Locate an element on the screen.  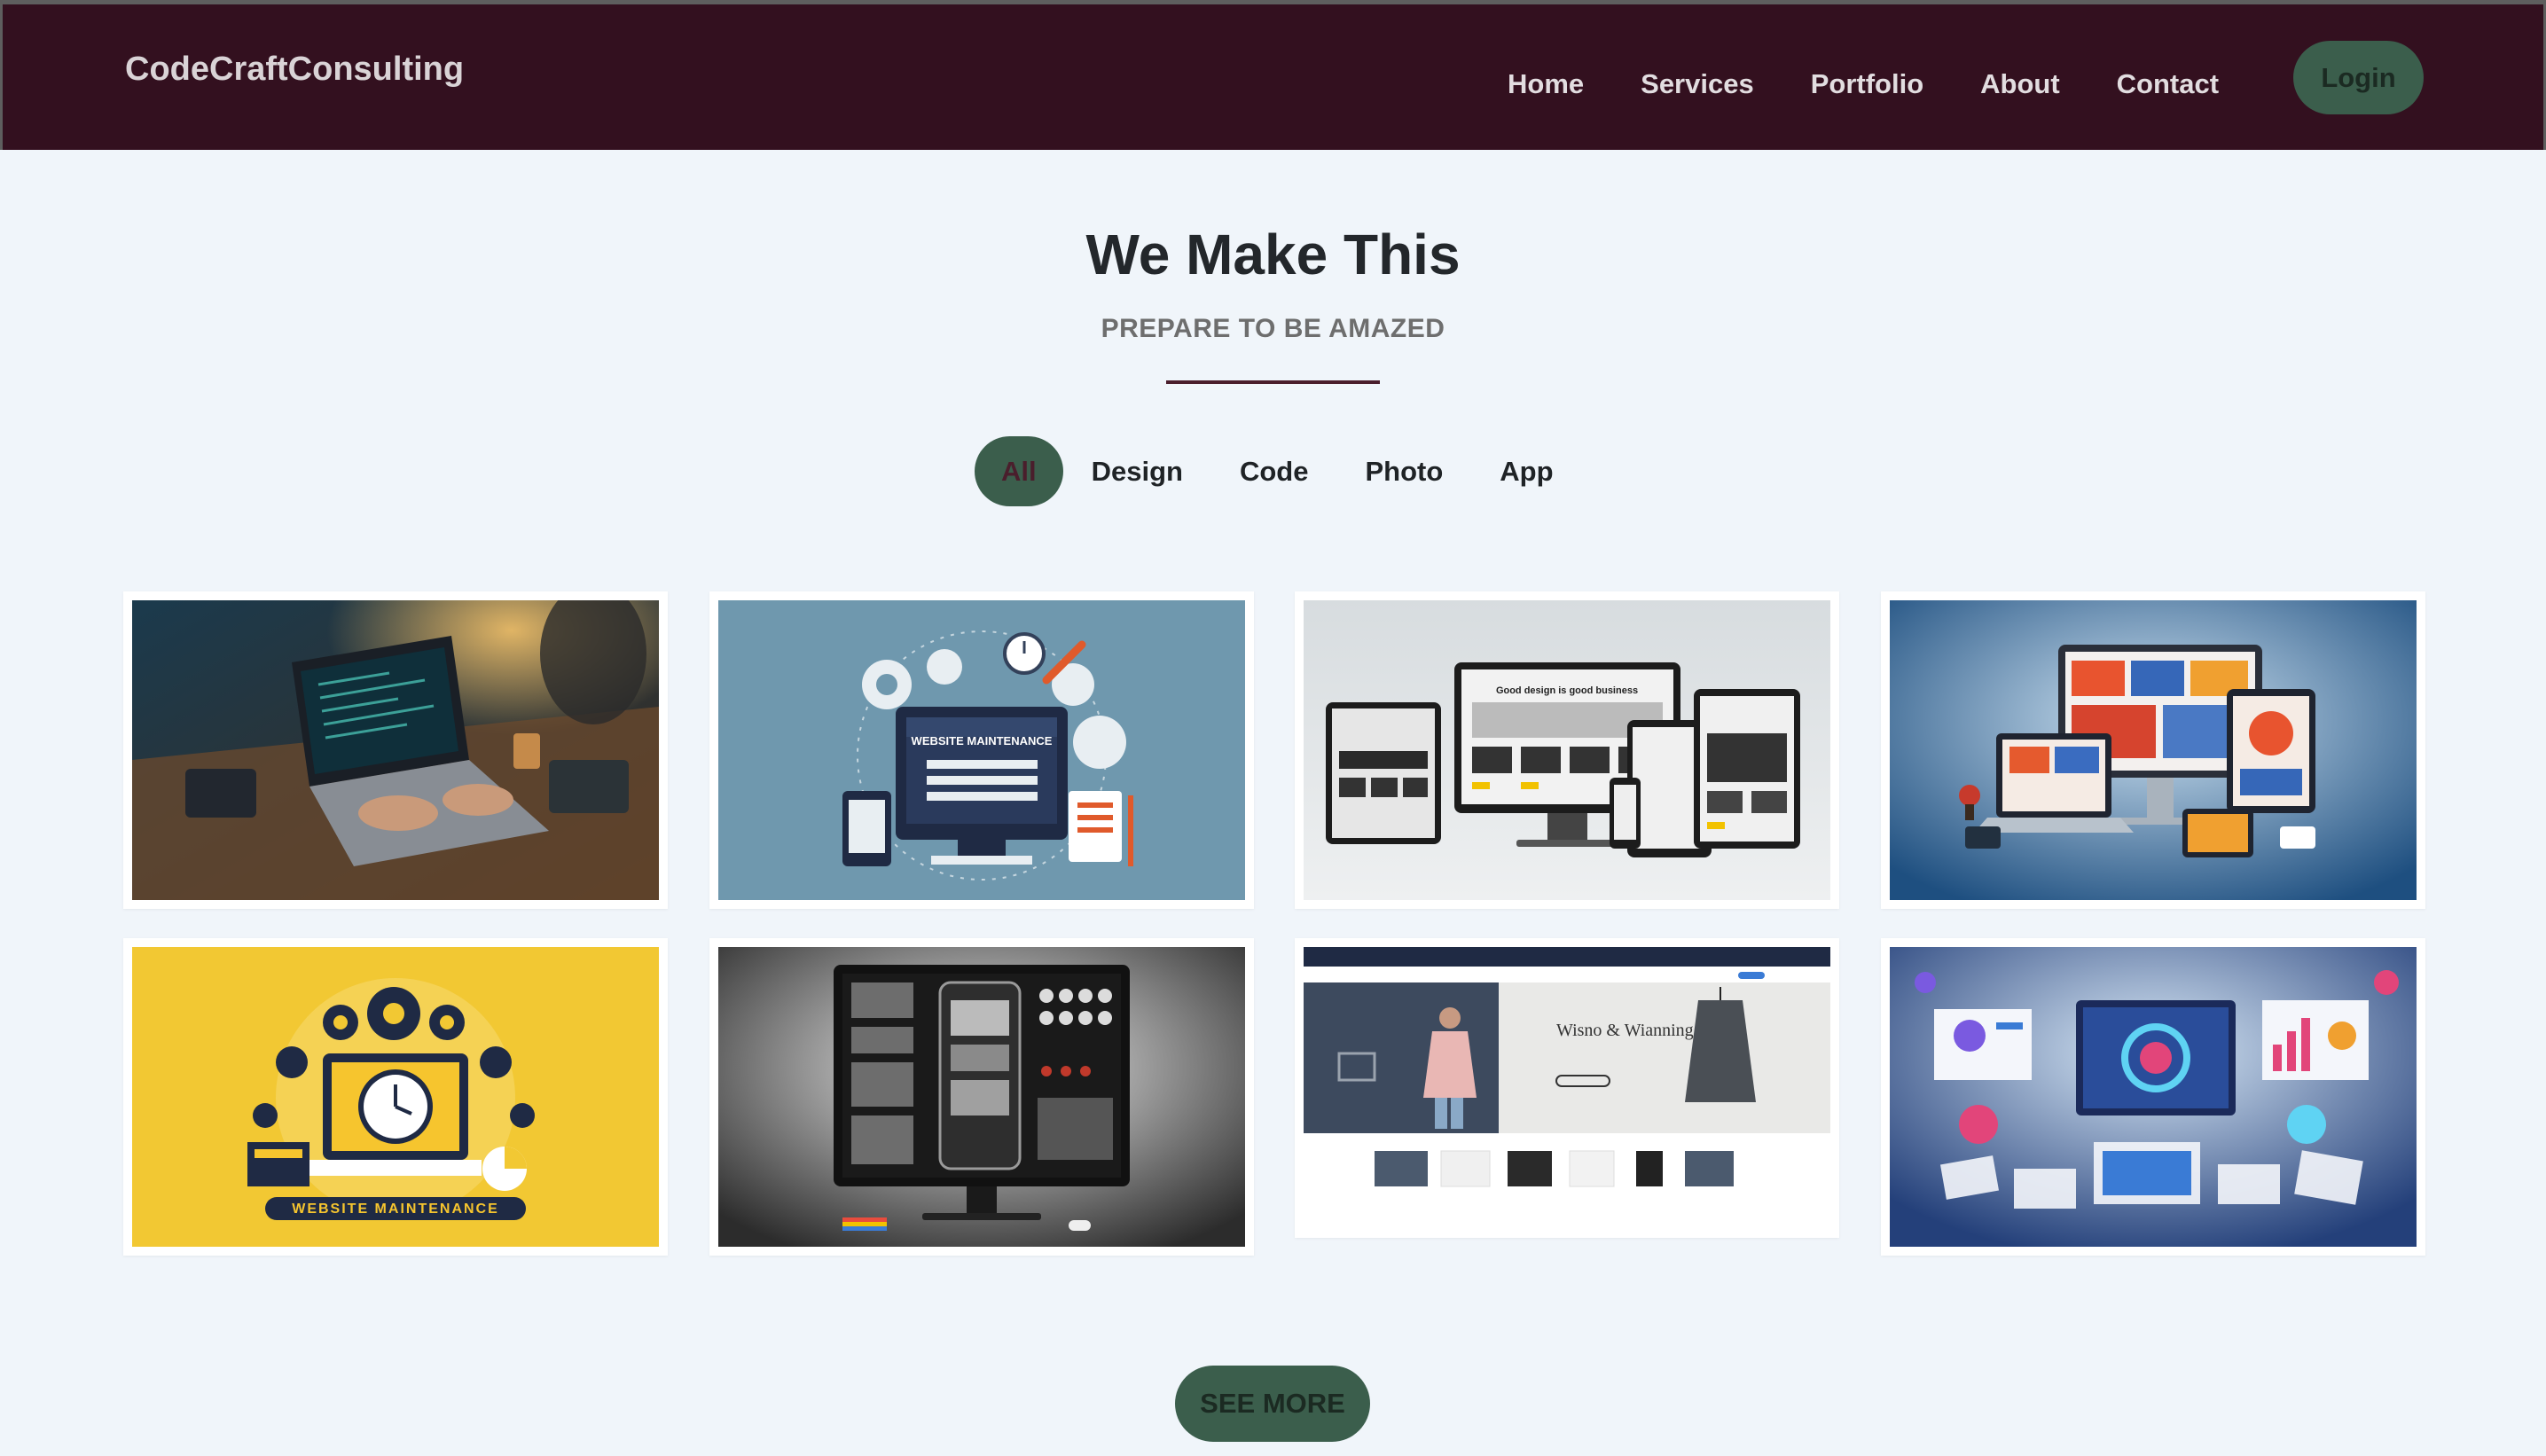
section-title: We Make This is located at coordinates (1273, 254).